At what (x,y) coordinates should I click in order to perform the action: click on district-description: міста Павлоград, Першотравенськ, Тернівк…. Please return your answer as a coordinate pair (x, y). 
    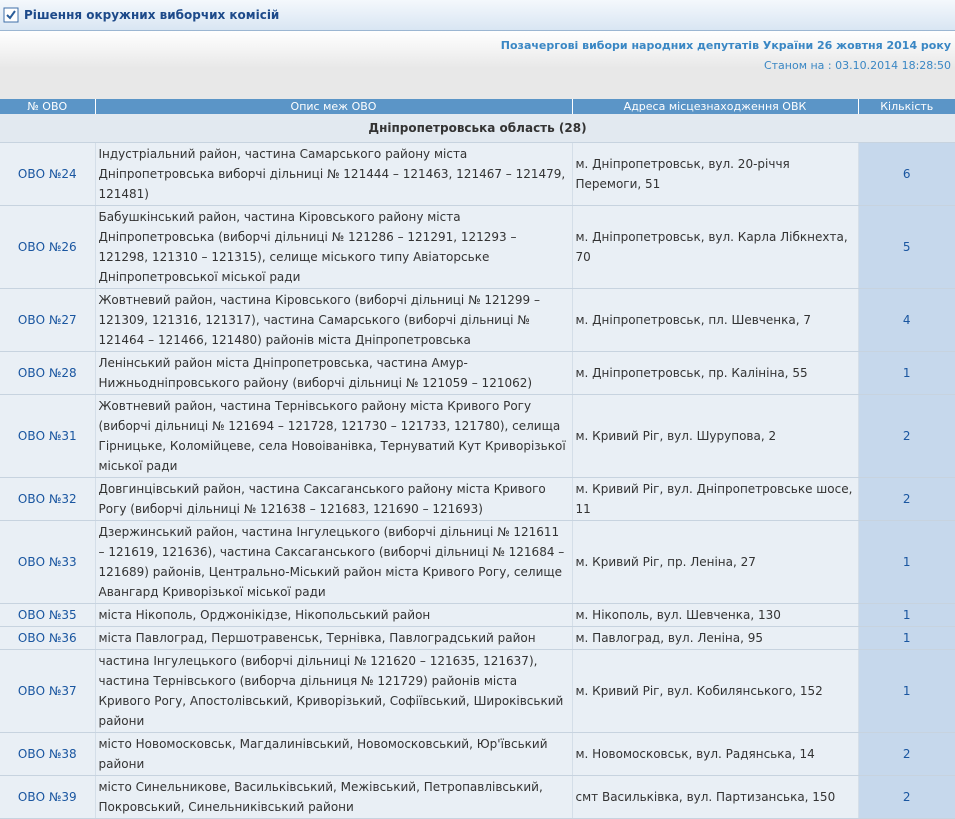
    Looking at the image, I should click on (333, 638).